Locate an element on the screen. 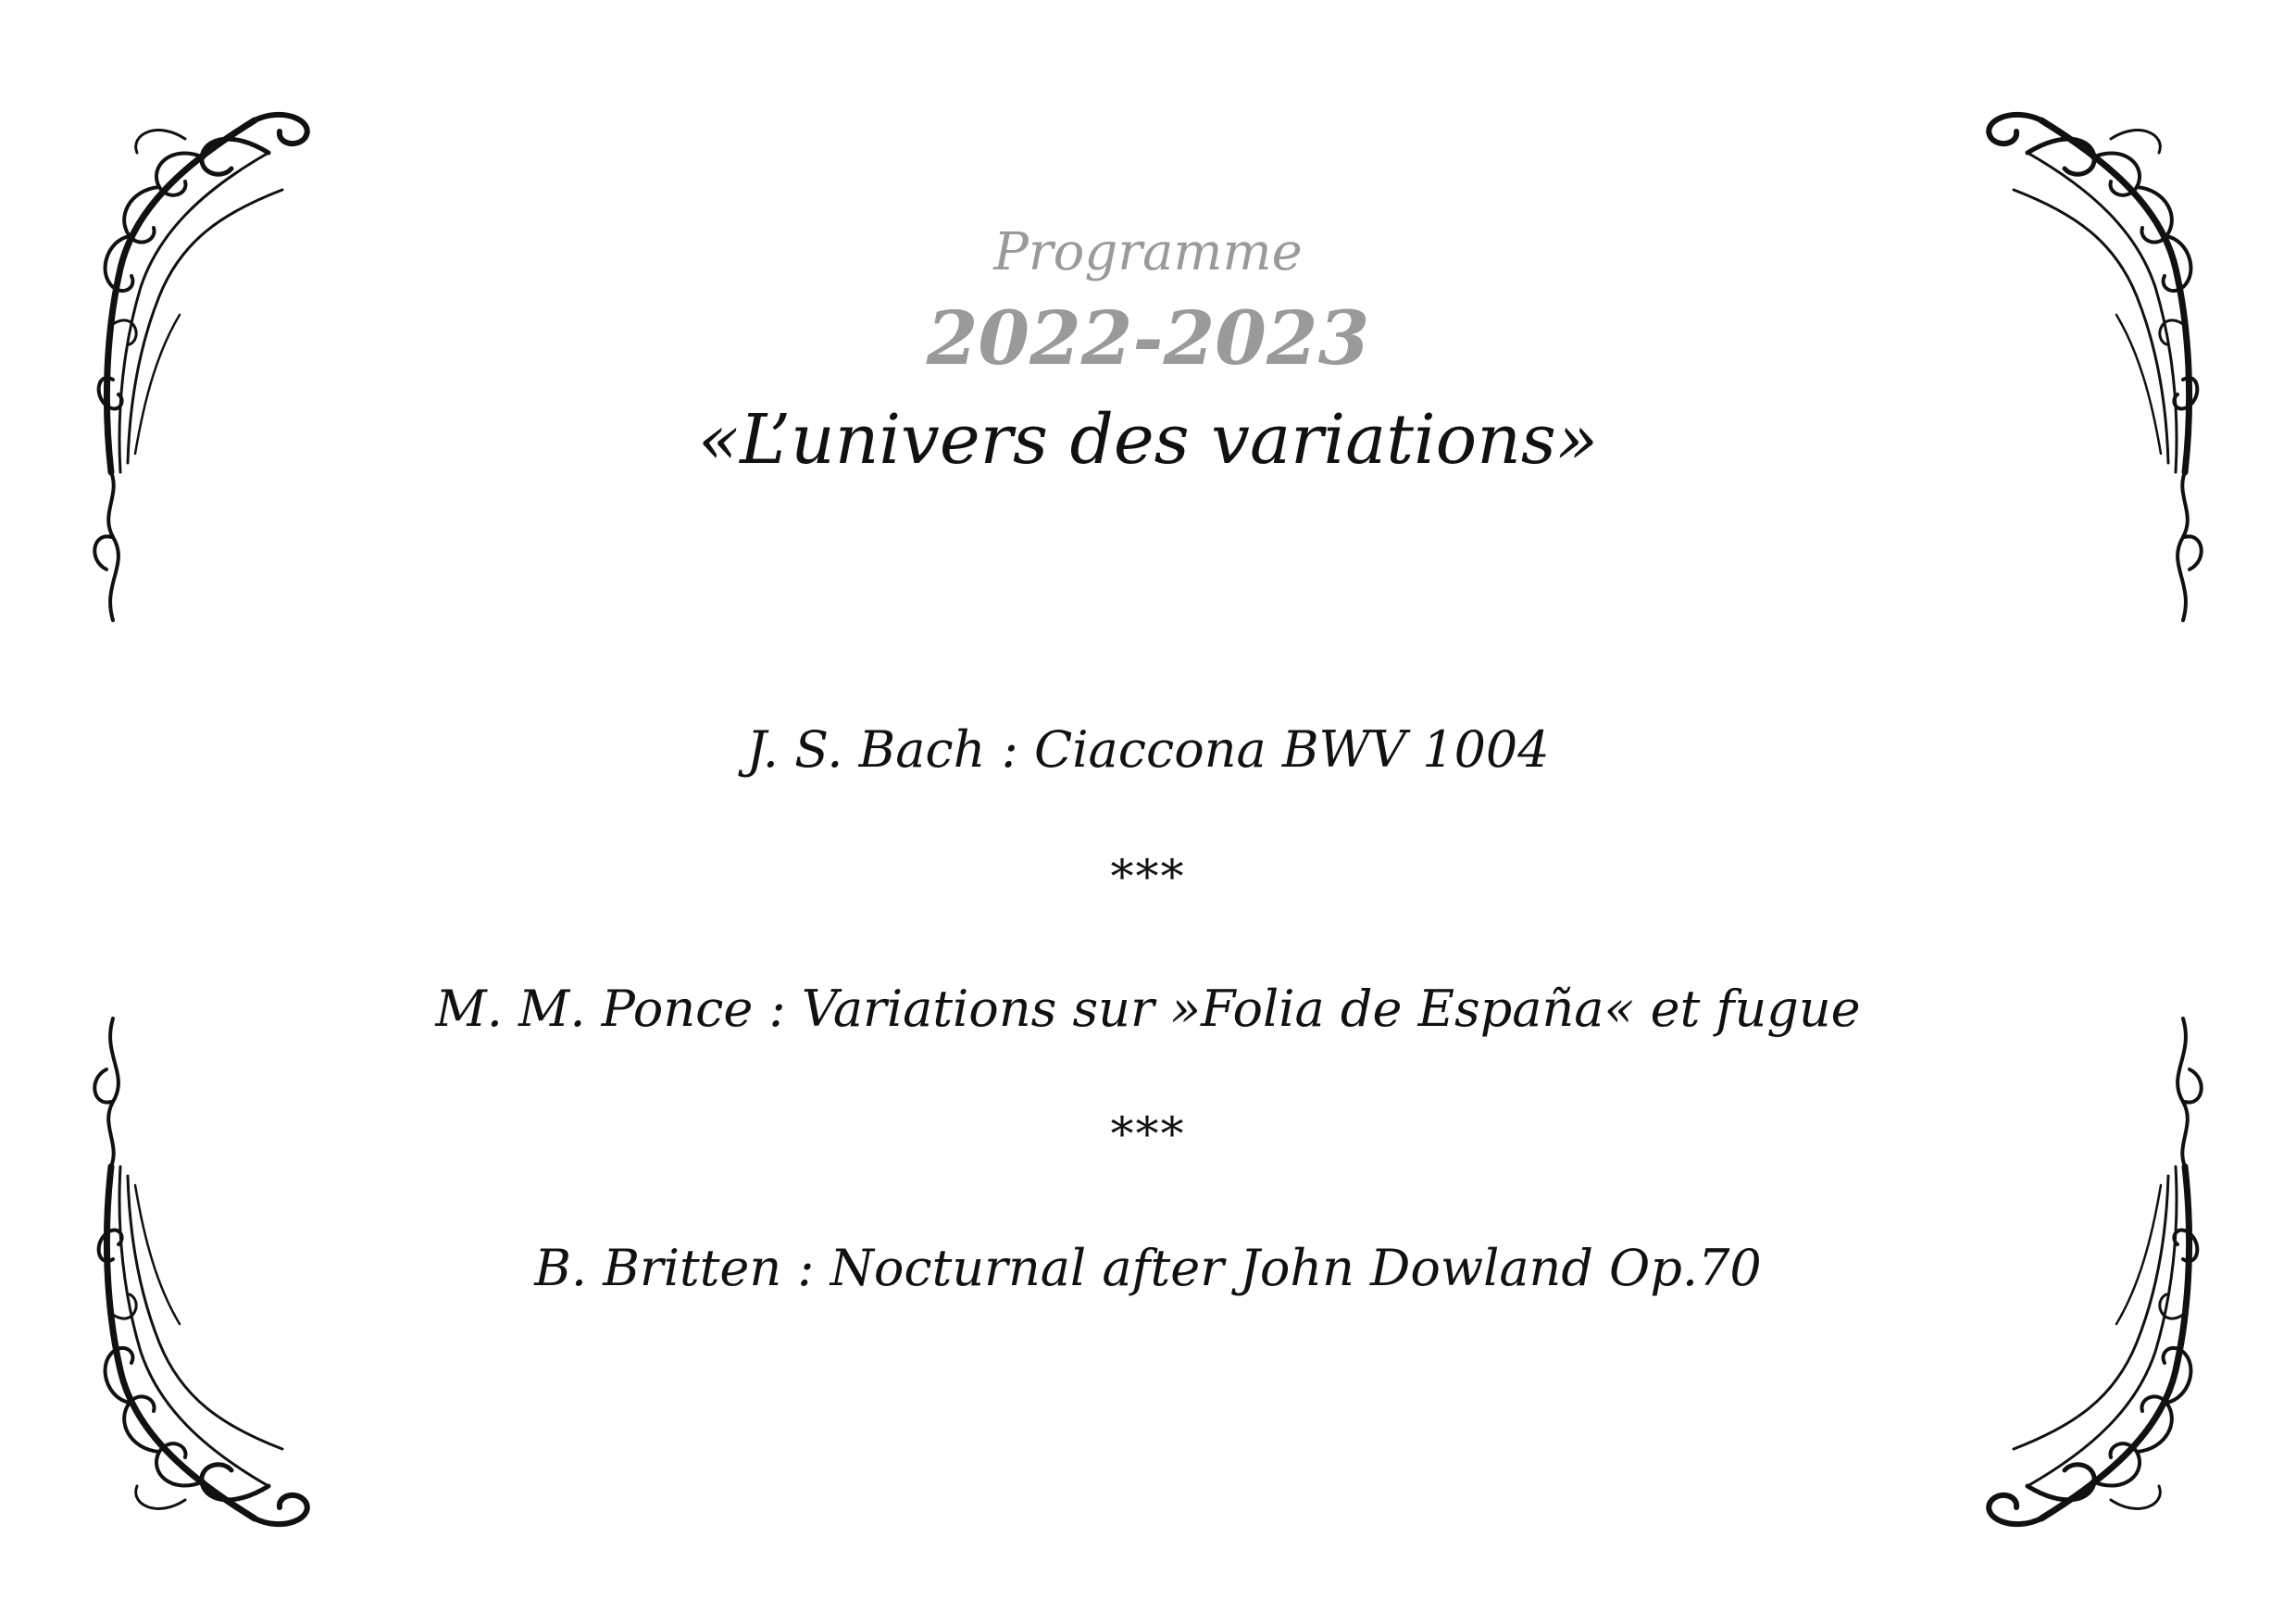 The width and height of the screenshot is (2296, 1624). program-title: «L’univers des variations» is located at coordinates (1148, 440).